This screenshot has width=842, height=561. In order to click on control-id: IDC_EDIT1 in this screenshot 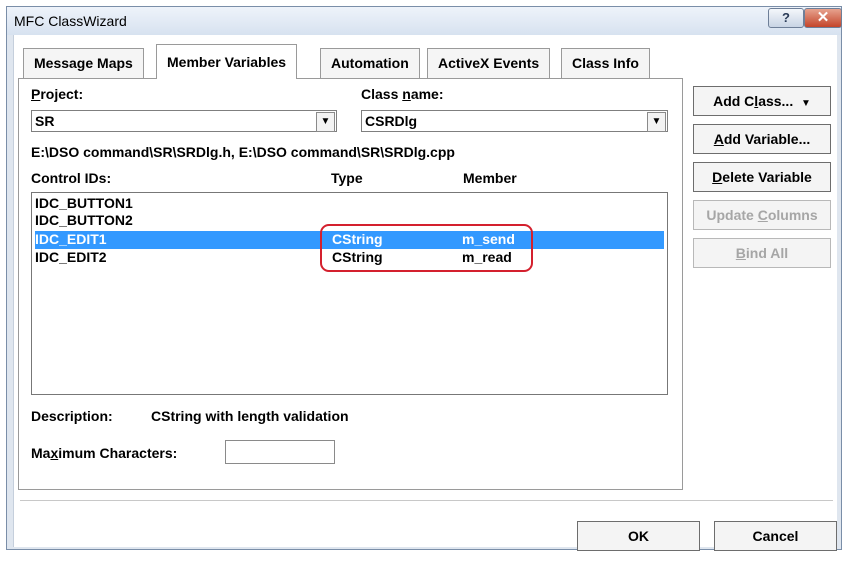, I will do `click(71, 239)`.